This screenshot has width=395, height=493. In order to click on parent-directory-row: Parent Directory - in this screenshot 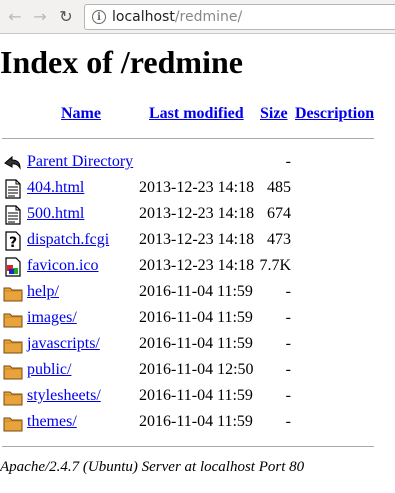, I will do `click(197, 162)`.